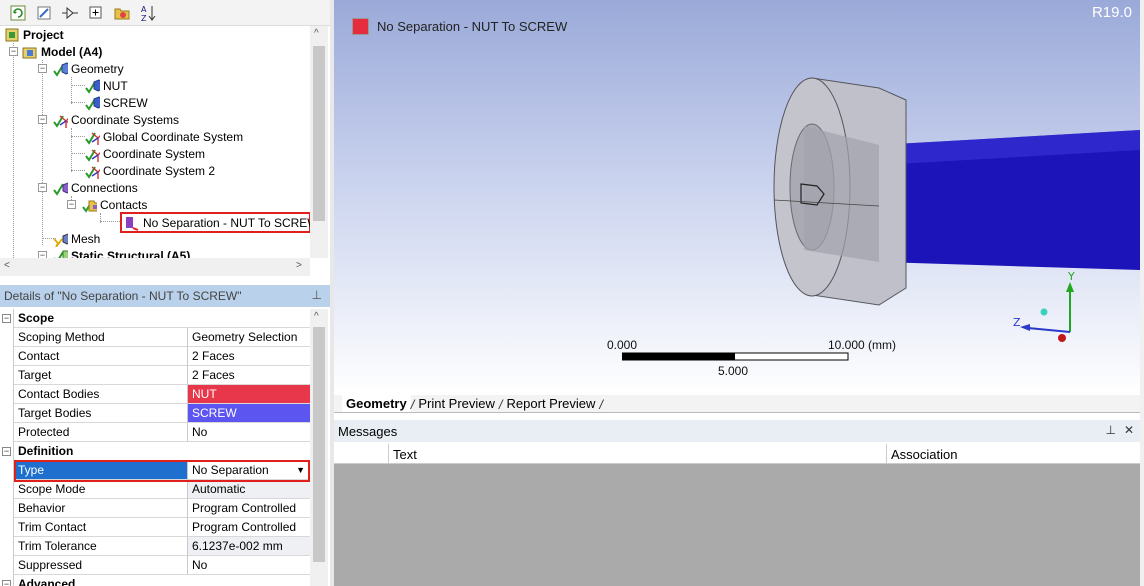 This screenshot has height=586, width=1144. Describe the element at coordinates (215, 222) in the screenshot. I see `tree-item-no-separation-contact: No Separation - NUT To SCREW` at that location.